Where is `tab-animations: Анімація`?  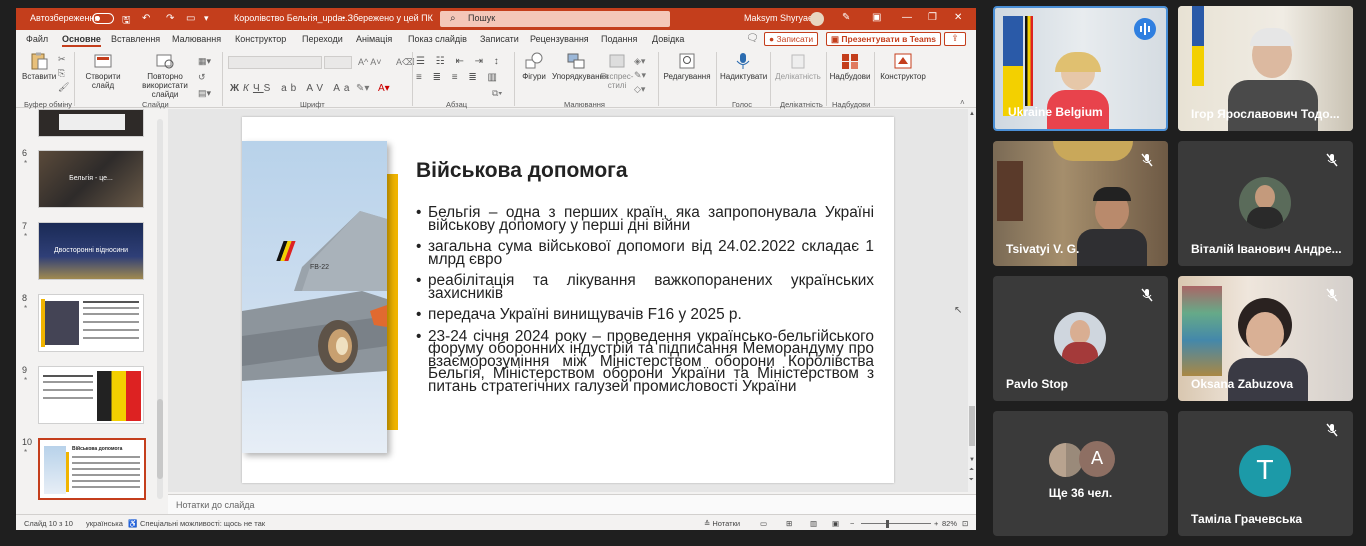
tab-animations: Анімація is located at coordinates (374, 39).